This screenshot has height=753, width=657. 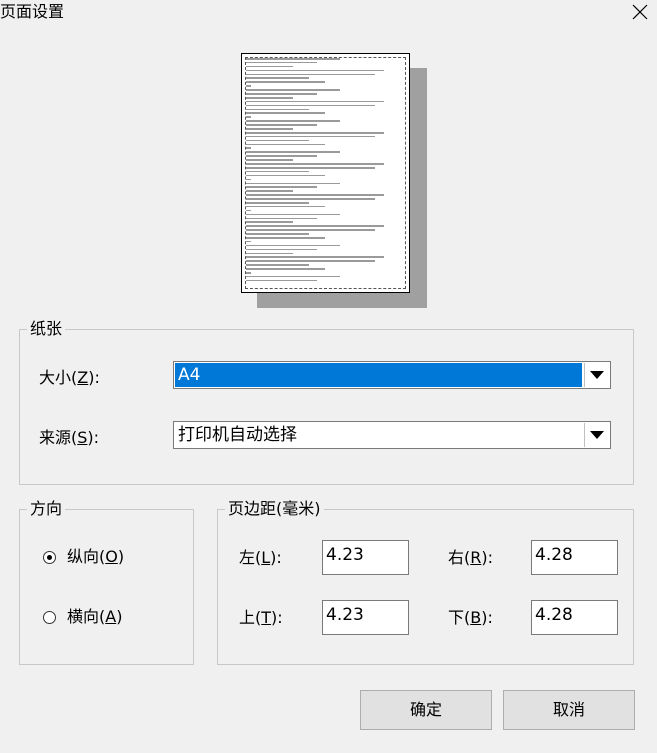 I want to click on page-preview-text, so click(x=324, y=172).